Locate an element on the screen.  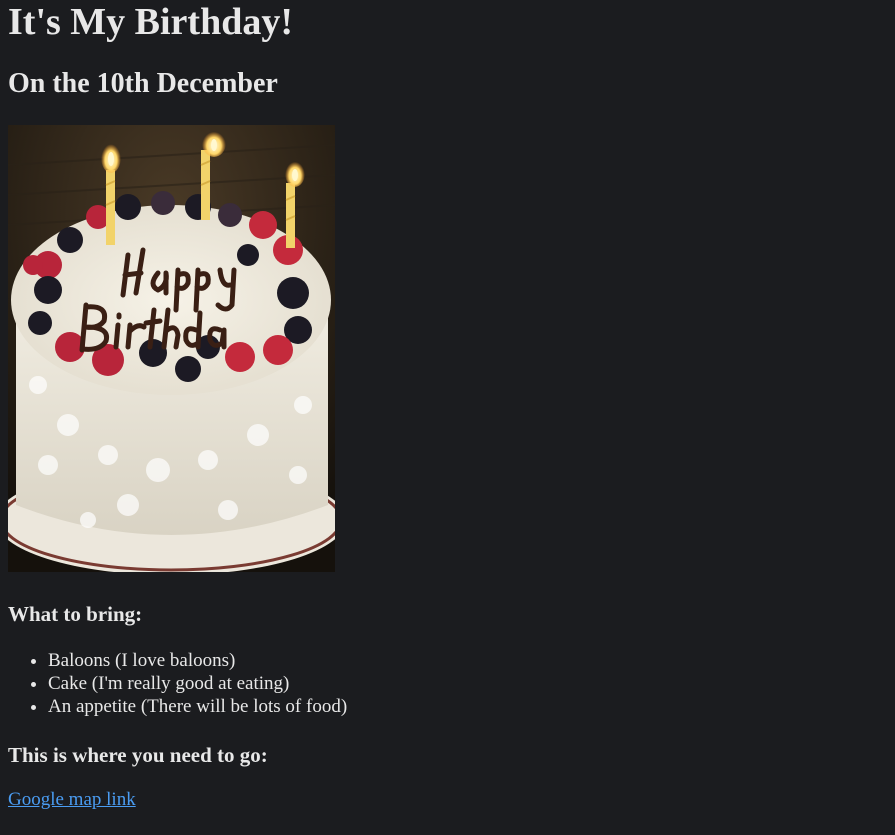
google-map-link: Google map link is located at coordinates (72, 799).